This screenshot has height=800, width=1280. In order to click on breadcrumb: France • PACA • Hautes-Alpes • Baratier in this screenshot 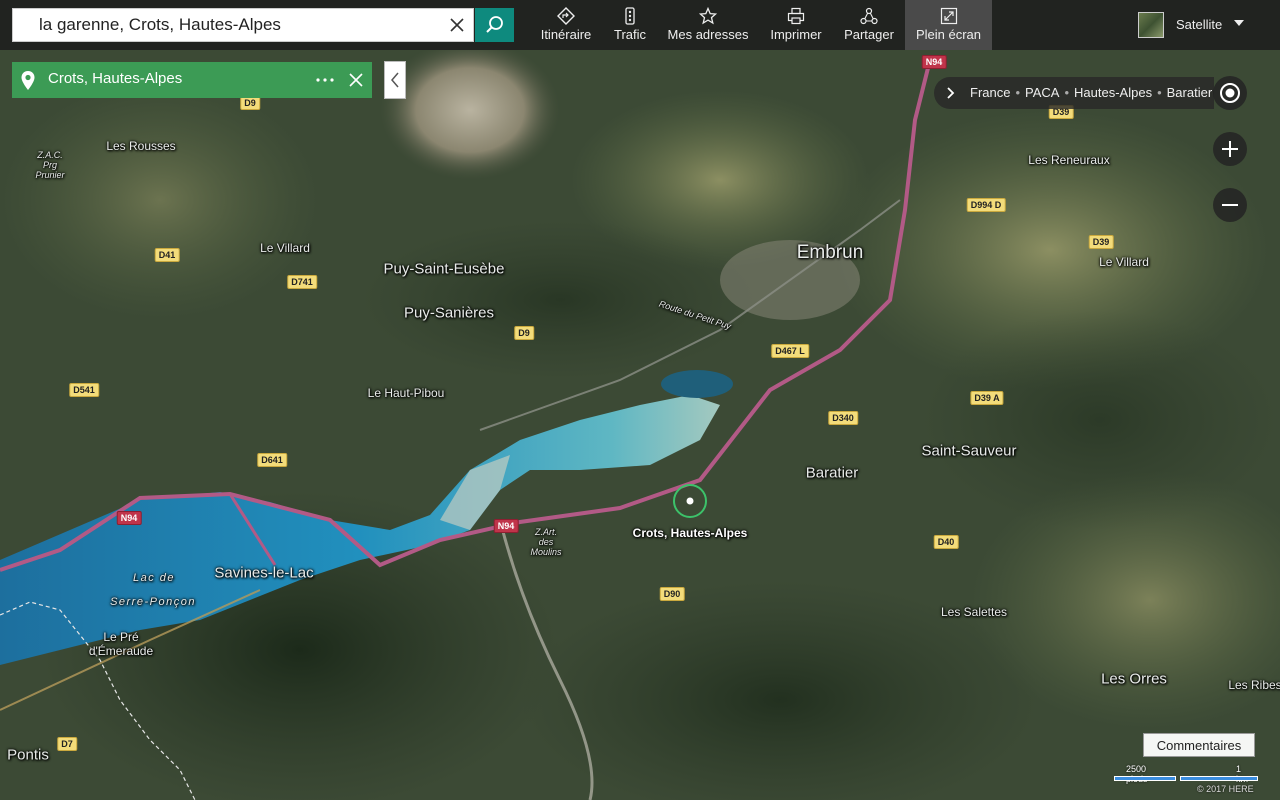, I will do `click(1074, 93)`.